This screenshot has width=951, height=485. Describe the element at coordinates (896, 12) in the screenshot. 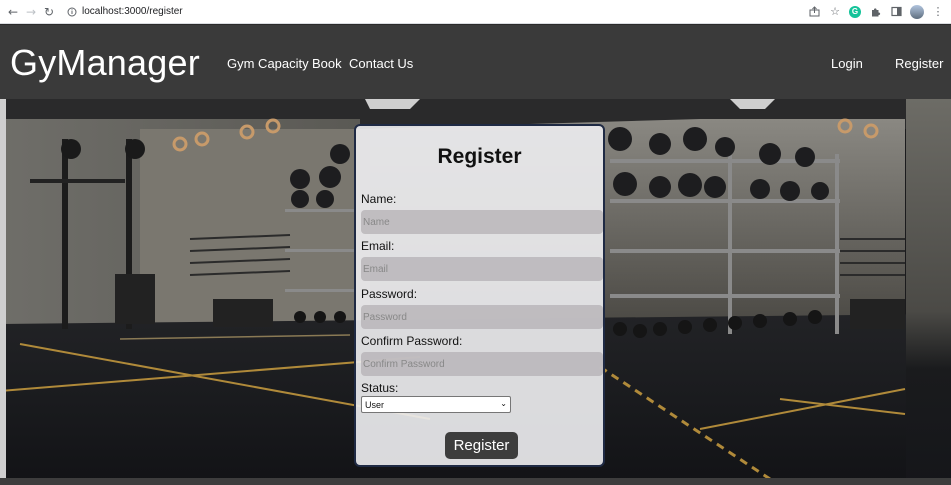

I see `sidebar-icon` at that location.